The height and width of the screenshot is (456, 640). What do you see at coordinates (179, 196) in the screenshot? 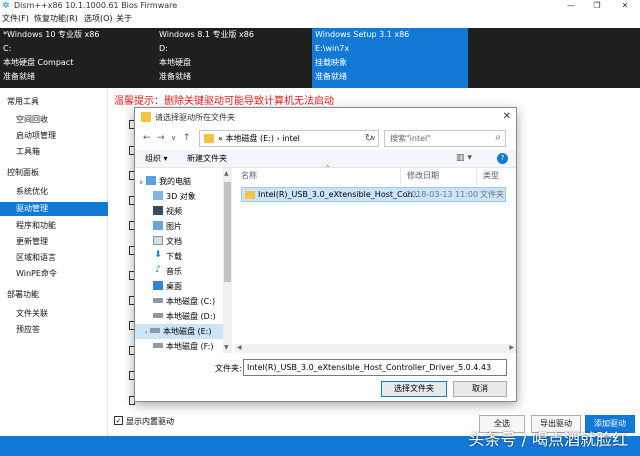
I see `tree-item-3d: 3D 对象` at bounding box center [179, 196].